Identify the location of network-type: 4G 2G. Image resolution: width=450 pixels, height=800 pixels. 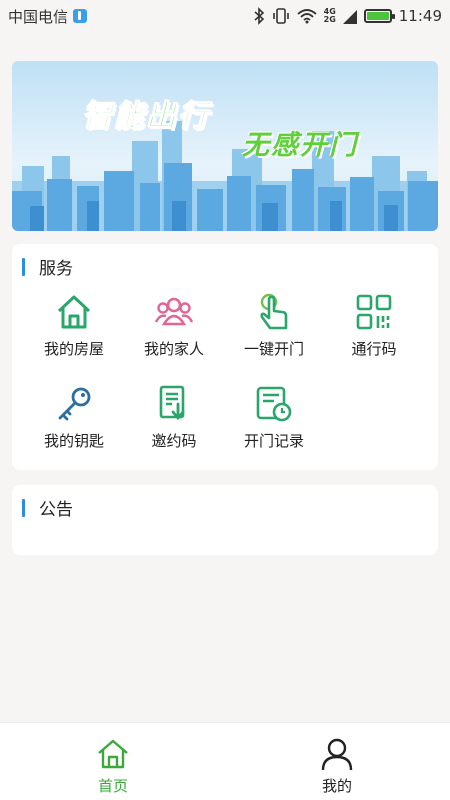
(330, 16).